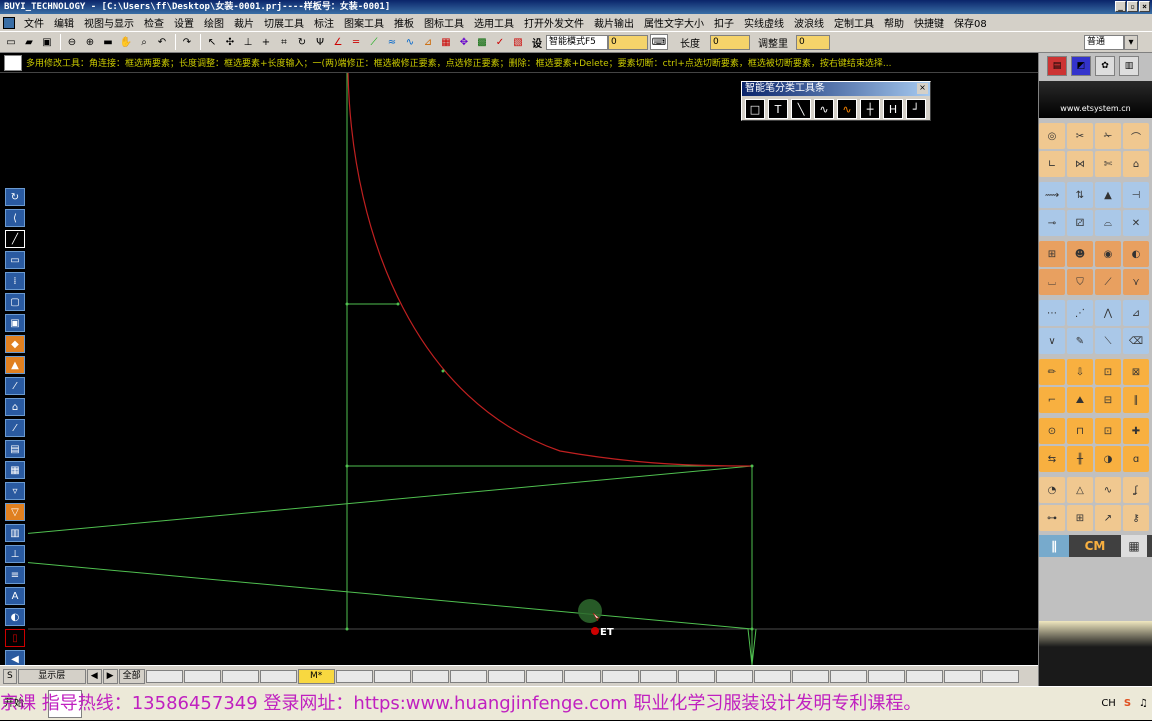 The width and height of the screenshot is (1152, 721). I want to click on numeric-field: 0, so click(628, 42).